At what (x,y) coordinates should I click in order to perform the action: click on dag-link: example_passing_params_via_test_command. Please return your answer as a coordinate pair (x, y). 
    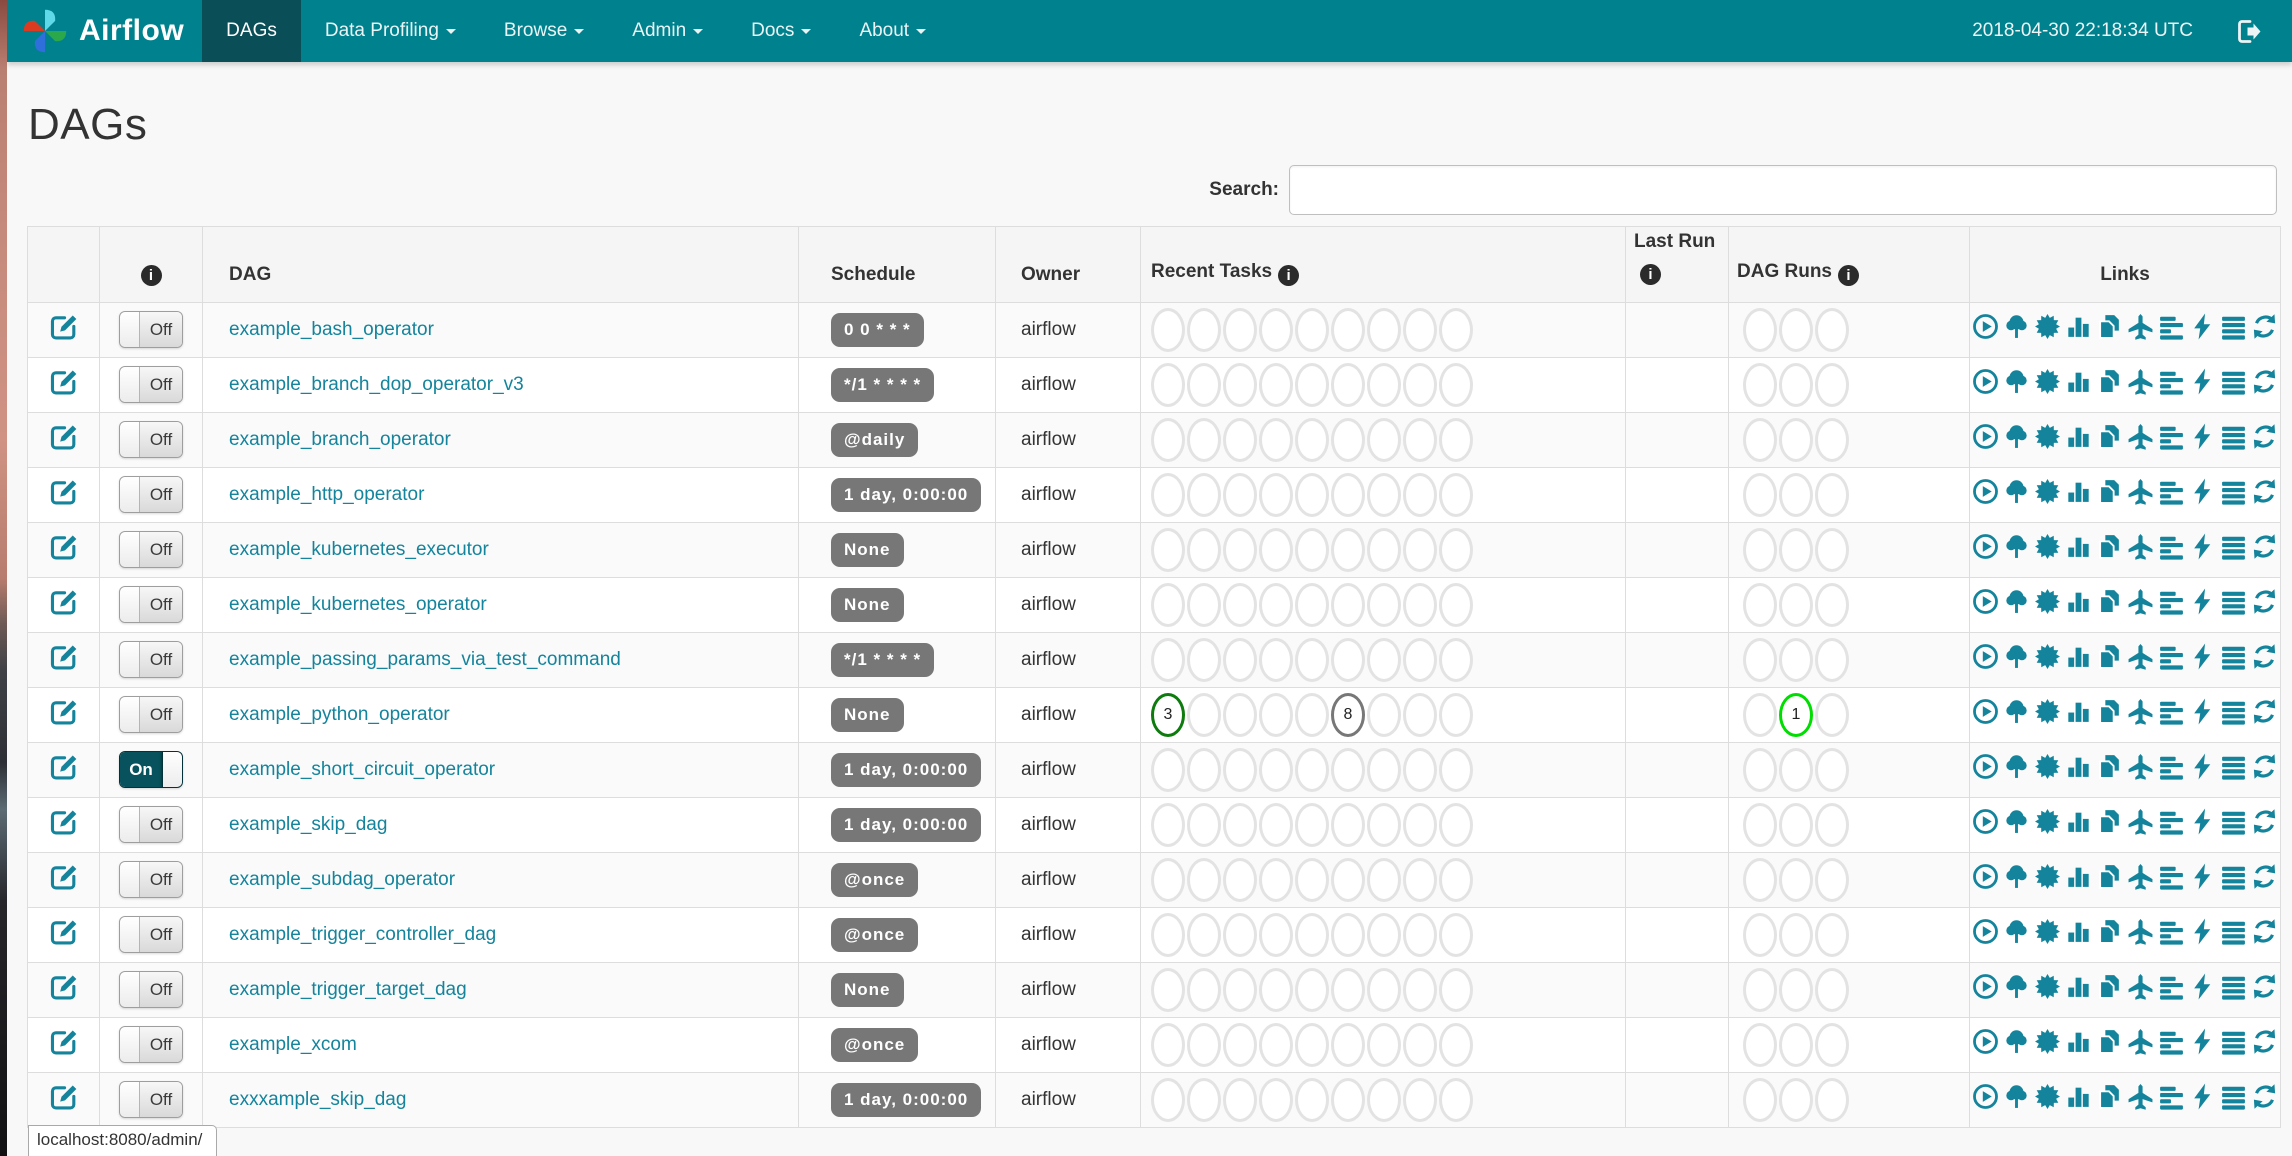
    Looking at the image, I should click on (425, 659).